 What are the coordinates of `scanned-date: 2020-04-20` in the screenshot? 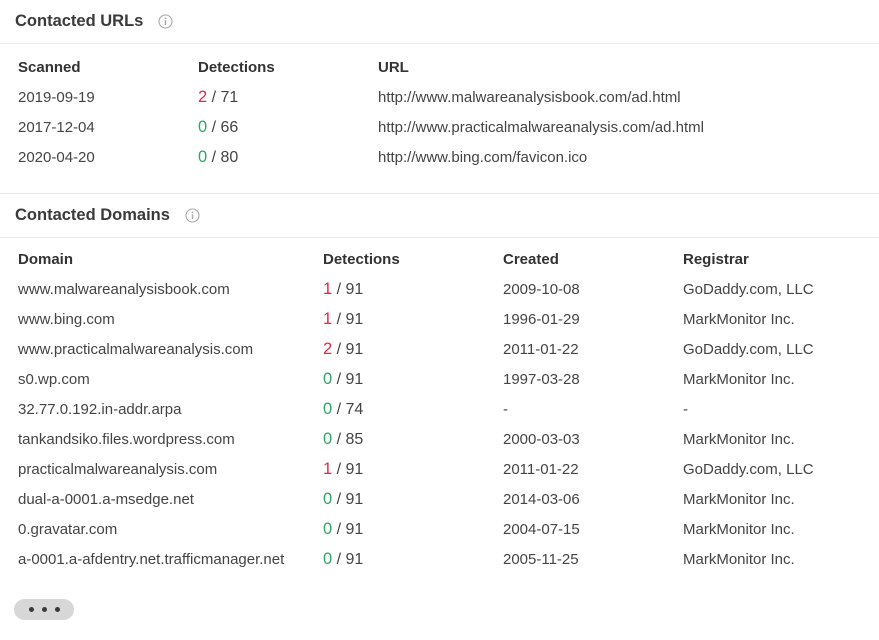 It's located at (56, 157).